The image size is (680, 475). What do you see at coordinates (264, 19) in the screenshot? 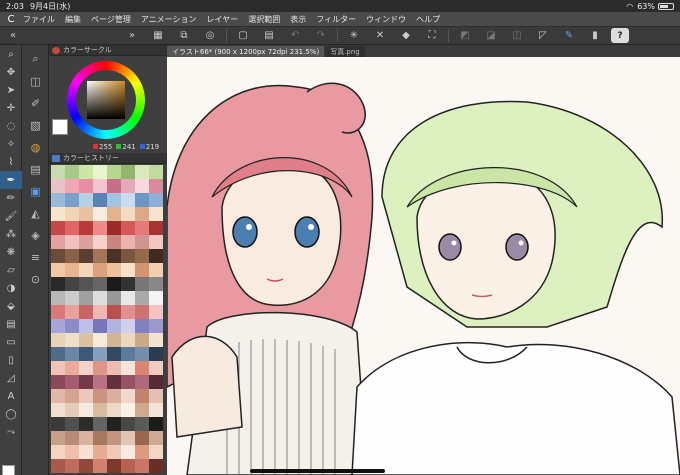
I see `menu-selection: 選択範囲` at bounding box center [264, 19].